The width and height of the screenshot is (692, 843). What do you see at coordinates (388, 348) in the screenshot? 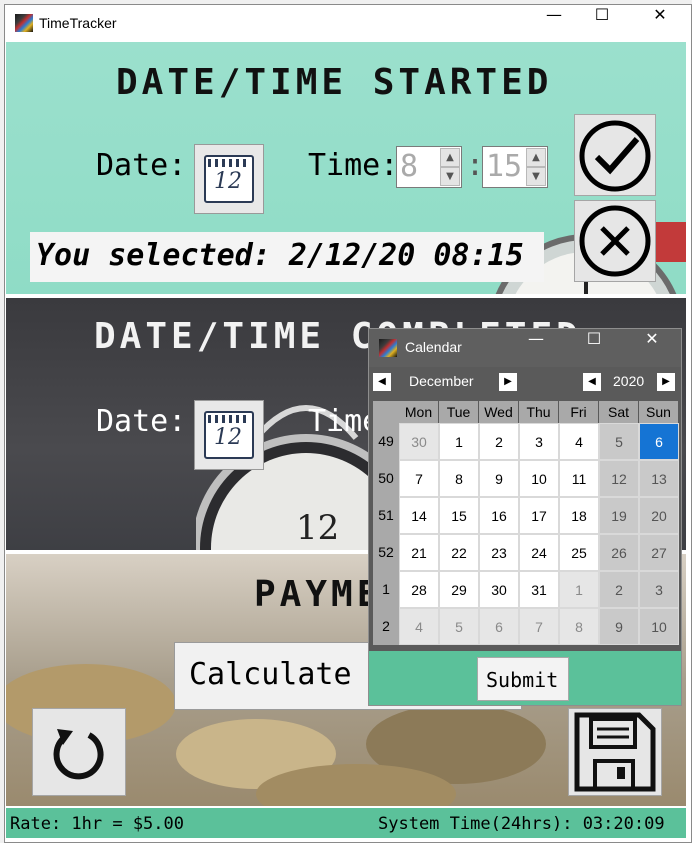
I see `app-icon` at bounding box center [388, 348].